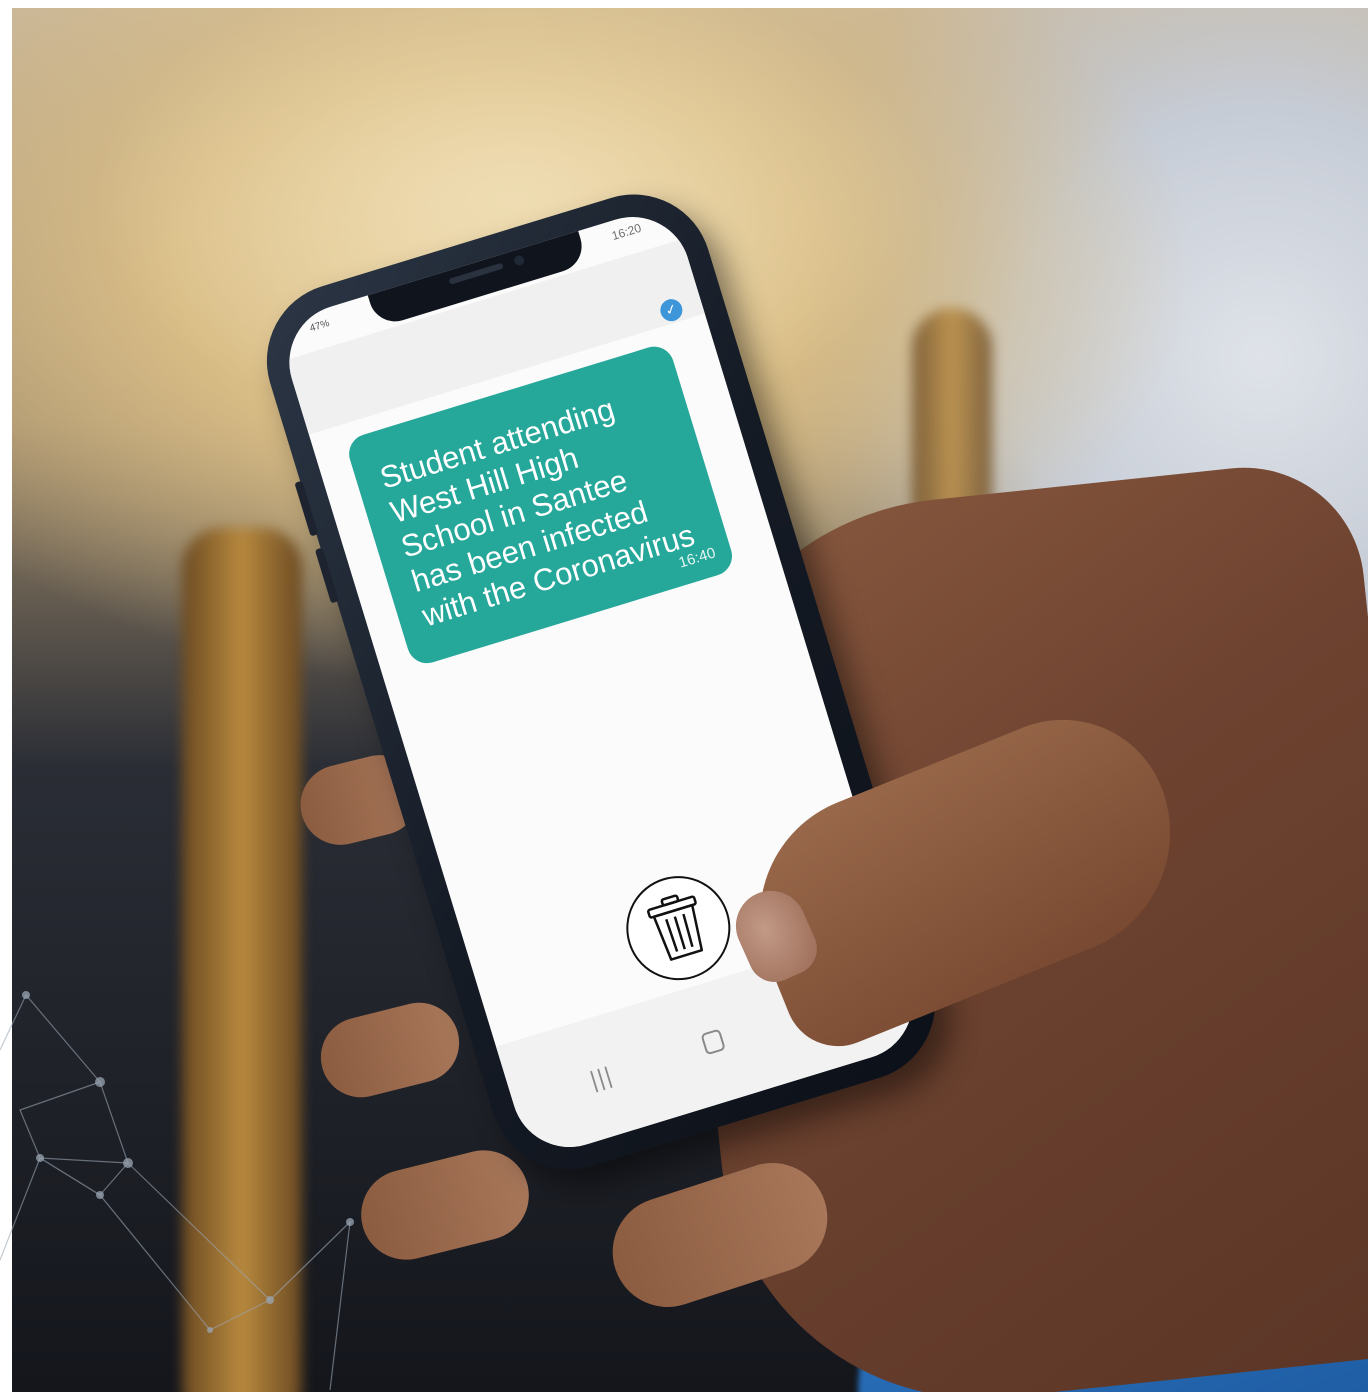 The height and width of the screenshot is (1392, 1368). What do you see at coordinates (601, 1079) in the screenshot?
I see `recents-button: |||` at bounding box center [601, 1079].